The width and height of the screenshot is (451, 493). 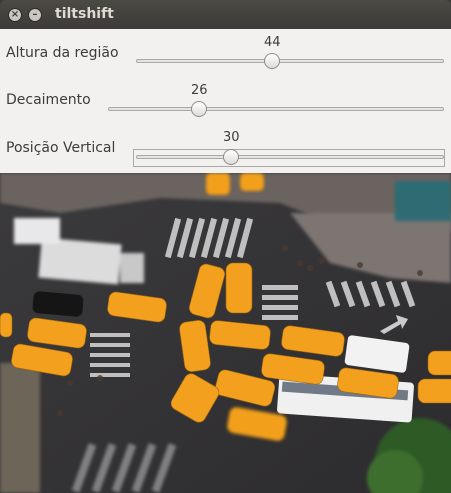 I want to click on slider-handle-posicao, so click(x=231, y=157).